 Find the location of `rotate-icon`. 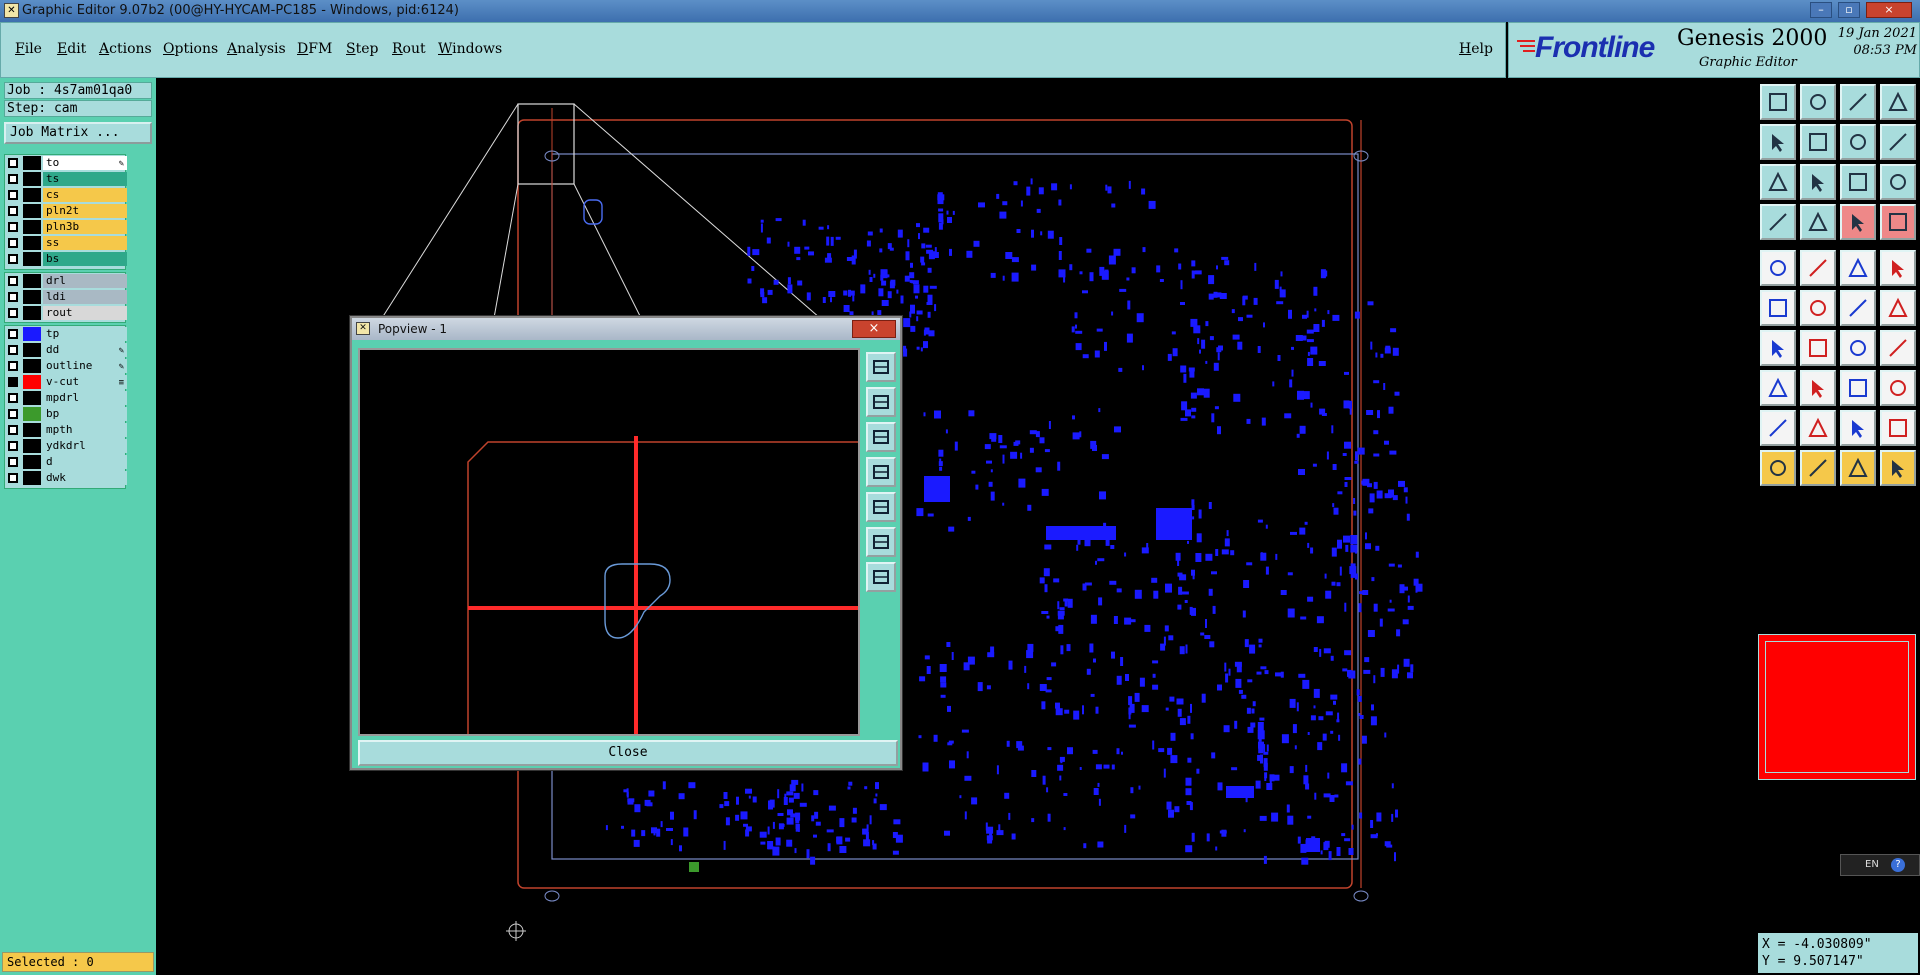

rotate-icon is located at coordinates (1858, 348).